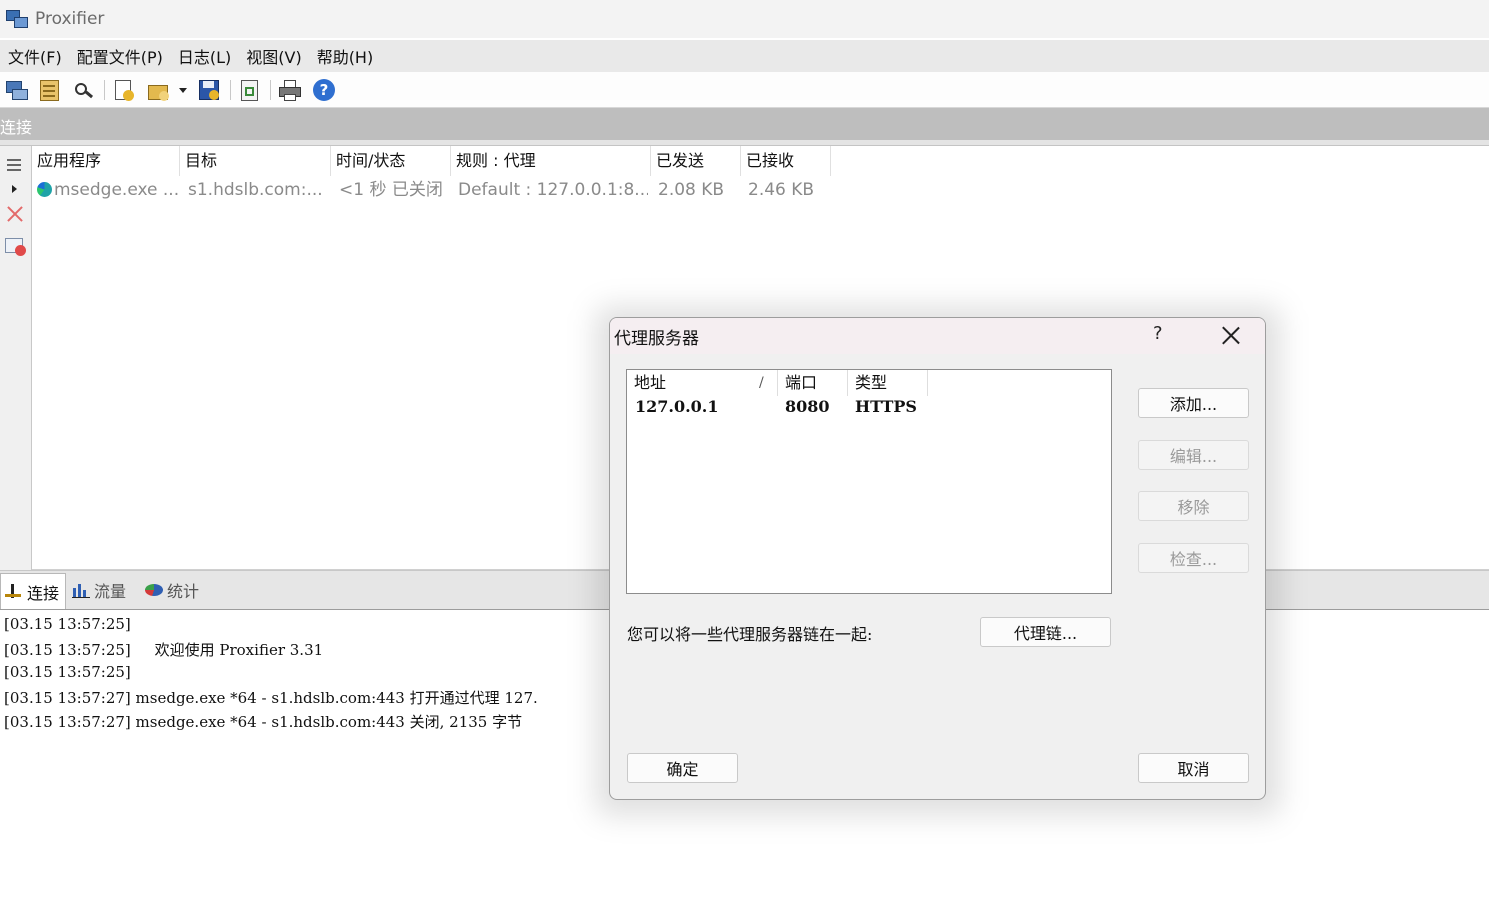  Describe the element at coordinates (154, 590) in the screenshot. I see `statistics-pie-icon` at that location.